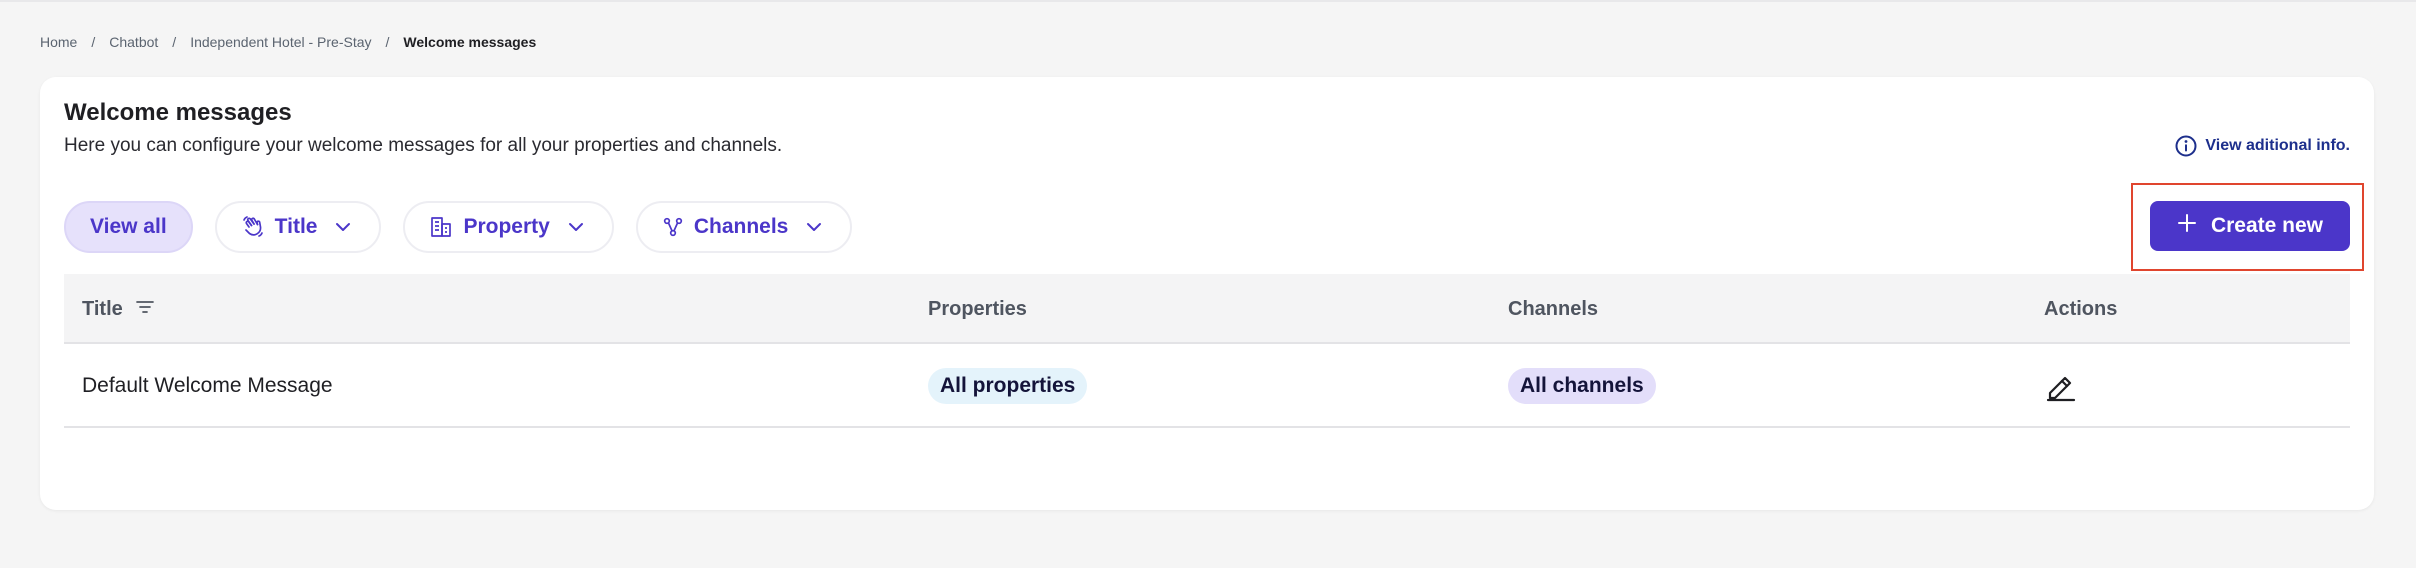 The image size is (2416, 568). I want to click on column-header-actions: Actions, so click(2081, 308).